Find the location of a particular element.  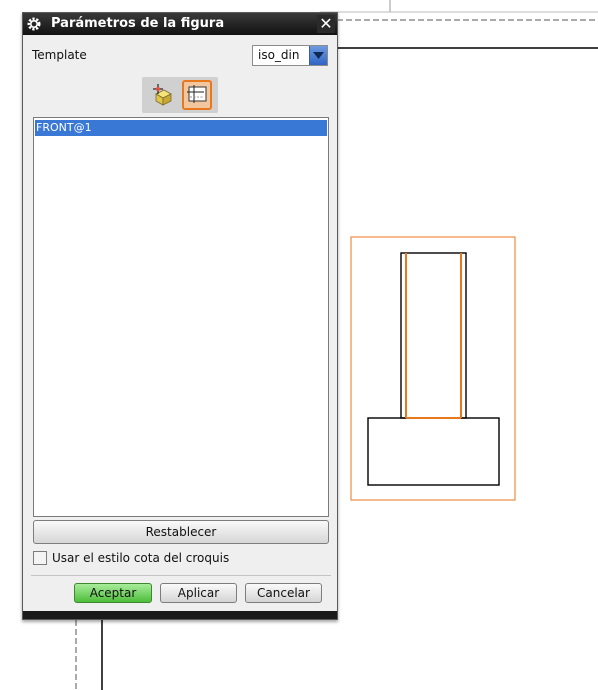

sketch-style-label: Usar el estilo cota del croquis is located at coordinates (141, 558).